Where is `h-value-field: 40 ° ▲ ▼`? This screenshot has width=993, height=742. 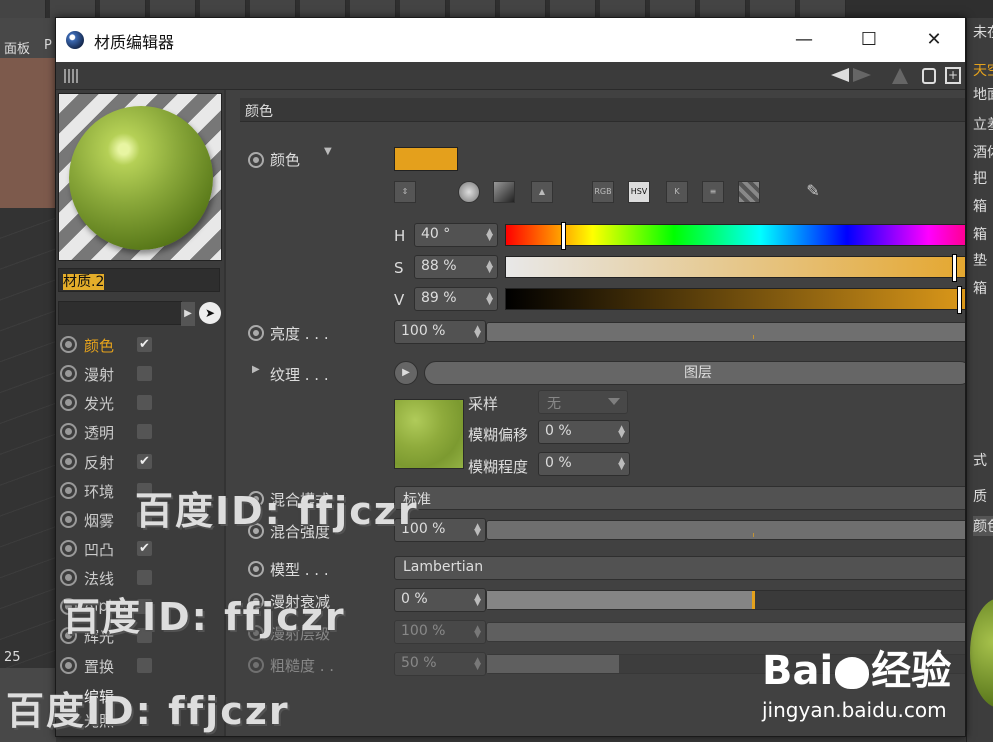
h-value-field: 40 ° ▲ ▼ is located at coordinates (456, 235).